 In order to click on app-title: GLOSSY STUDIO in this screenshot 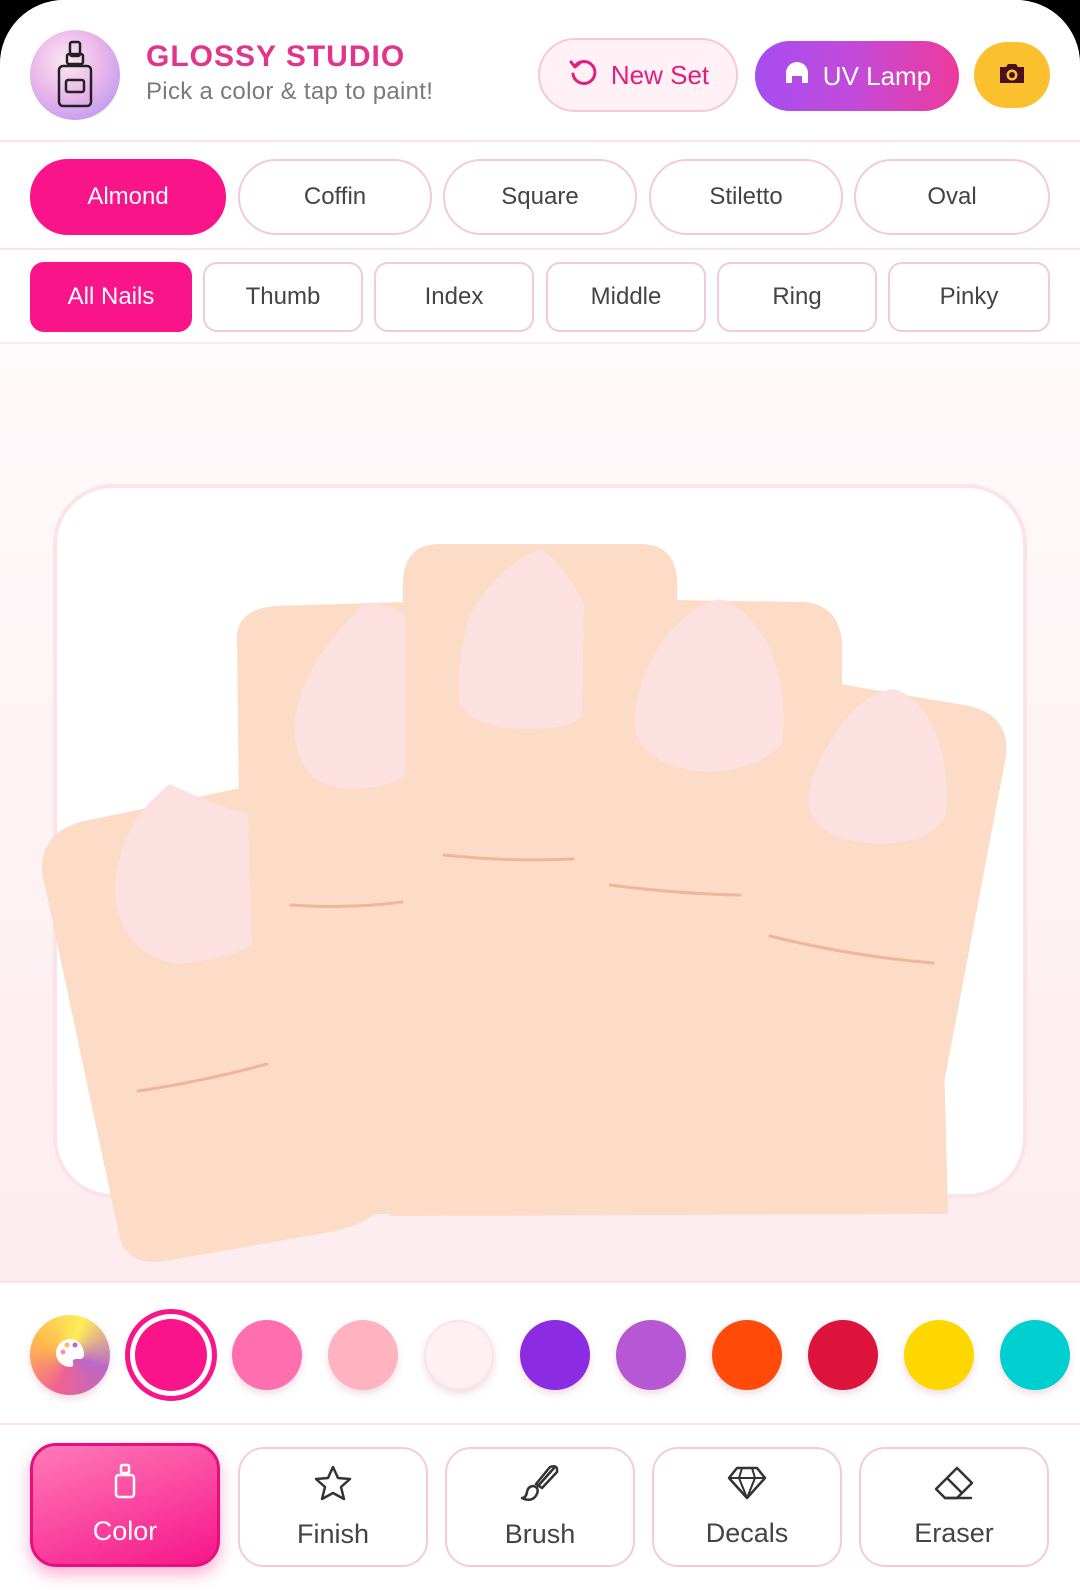, I will do `click(276, 56)`.